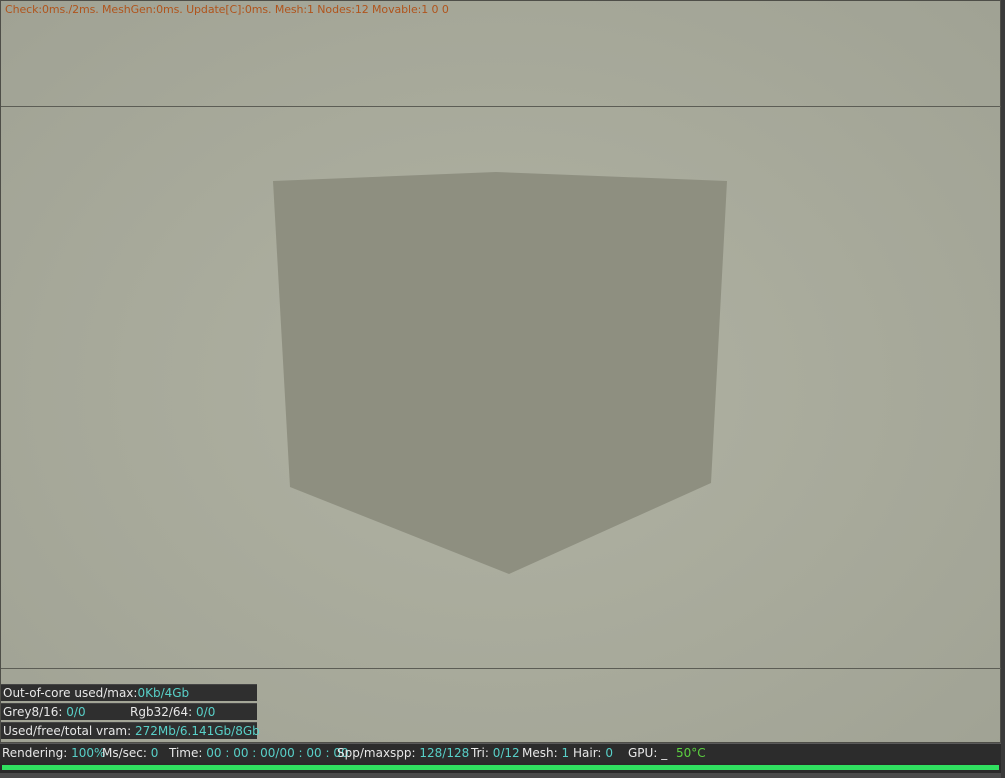 The image size is (1005, 778). I want to click on ms-stat: Ms/sec: 0, so click(130, 753).